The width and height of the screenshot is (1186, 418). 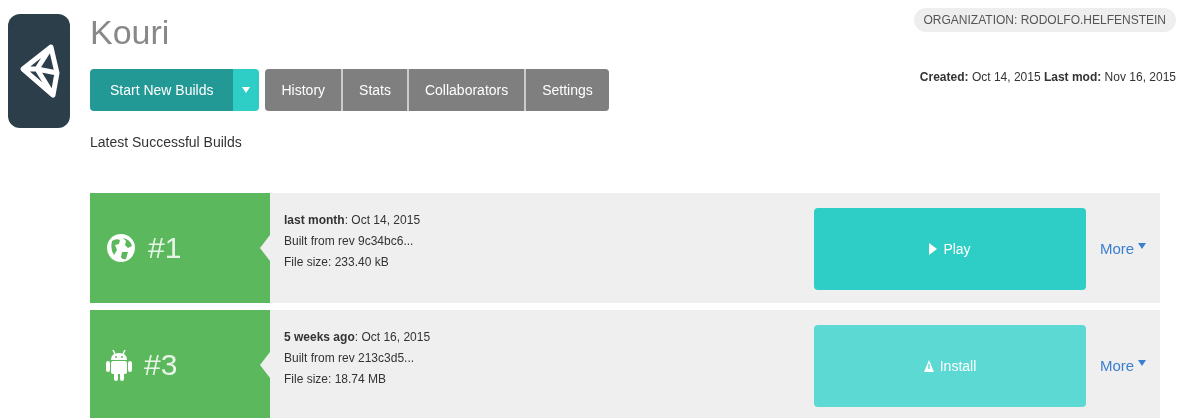 What do you see at coordinates (336, 379) in the screenshot?
I see `file-size: File size: 18.74 MB` at bounding box center [336, 379].